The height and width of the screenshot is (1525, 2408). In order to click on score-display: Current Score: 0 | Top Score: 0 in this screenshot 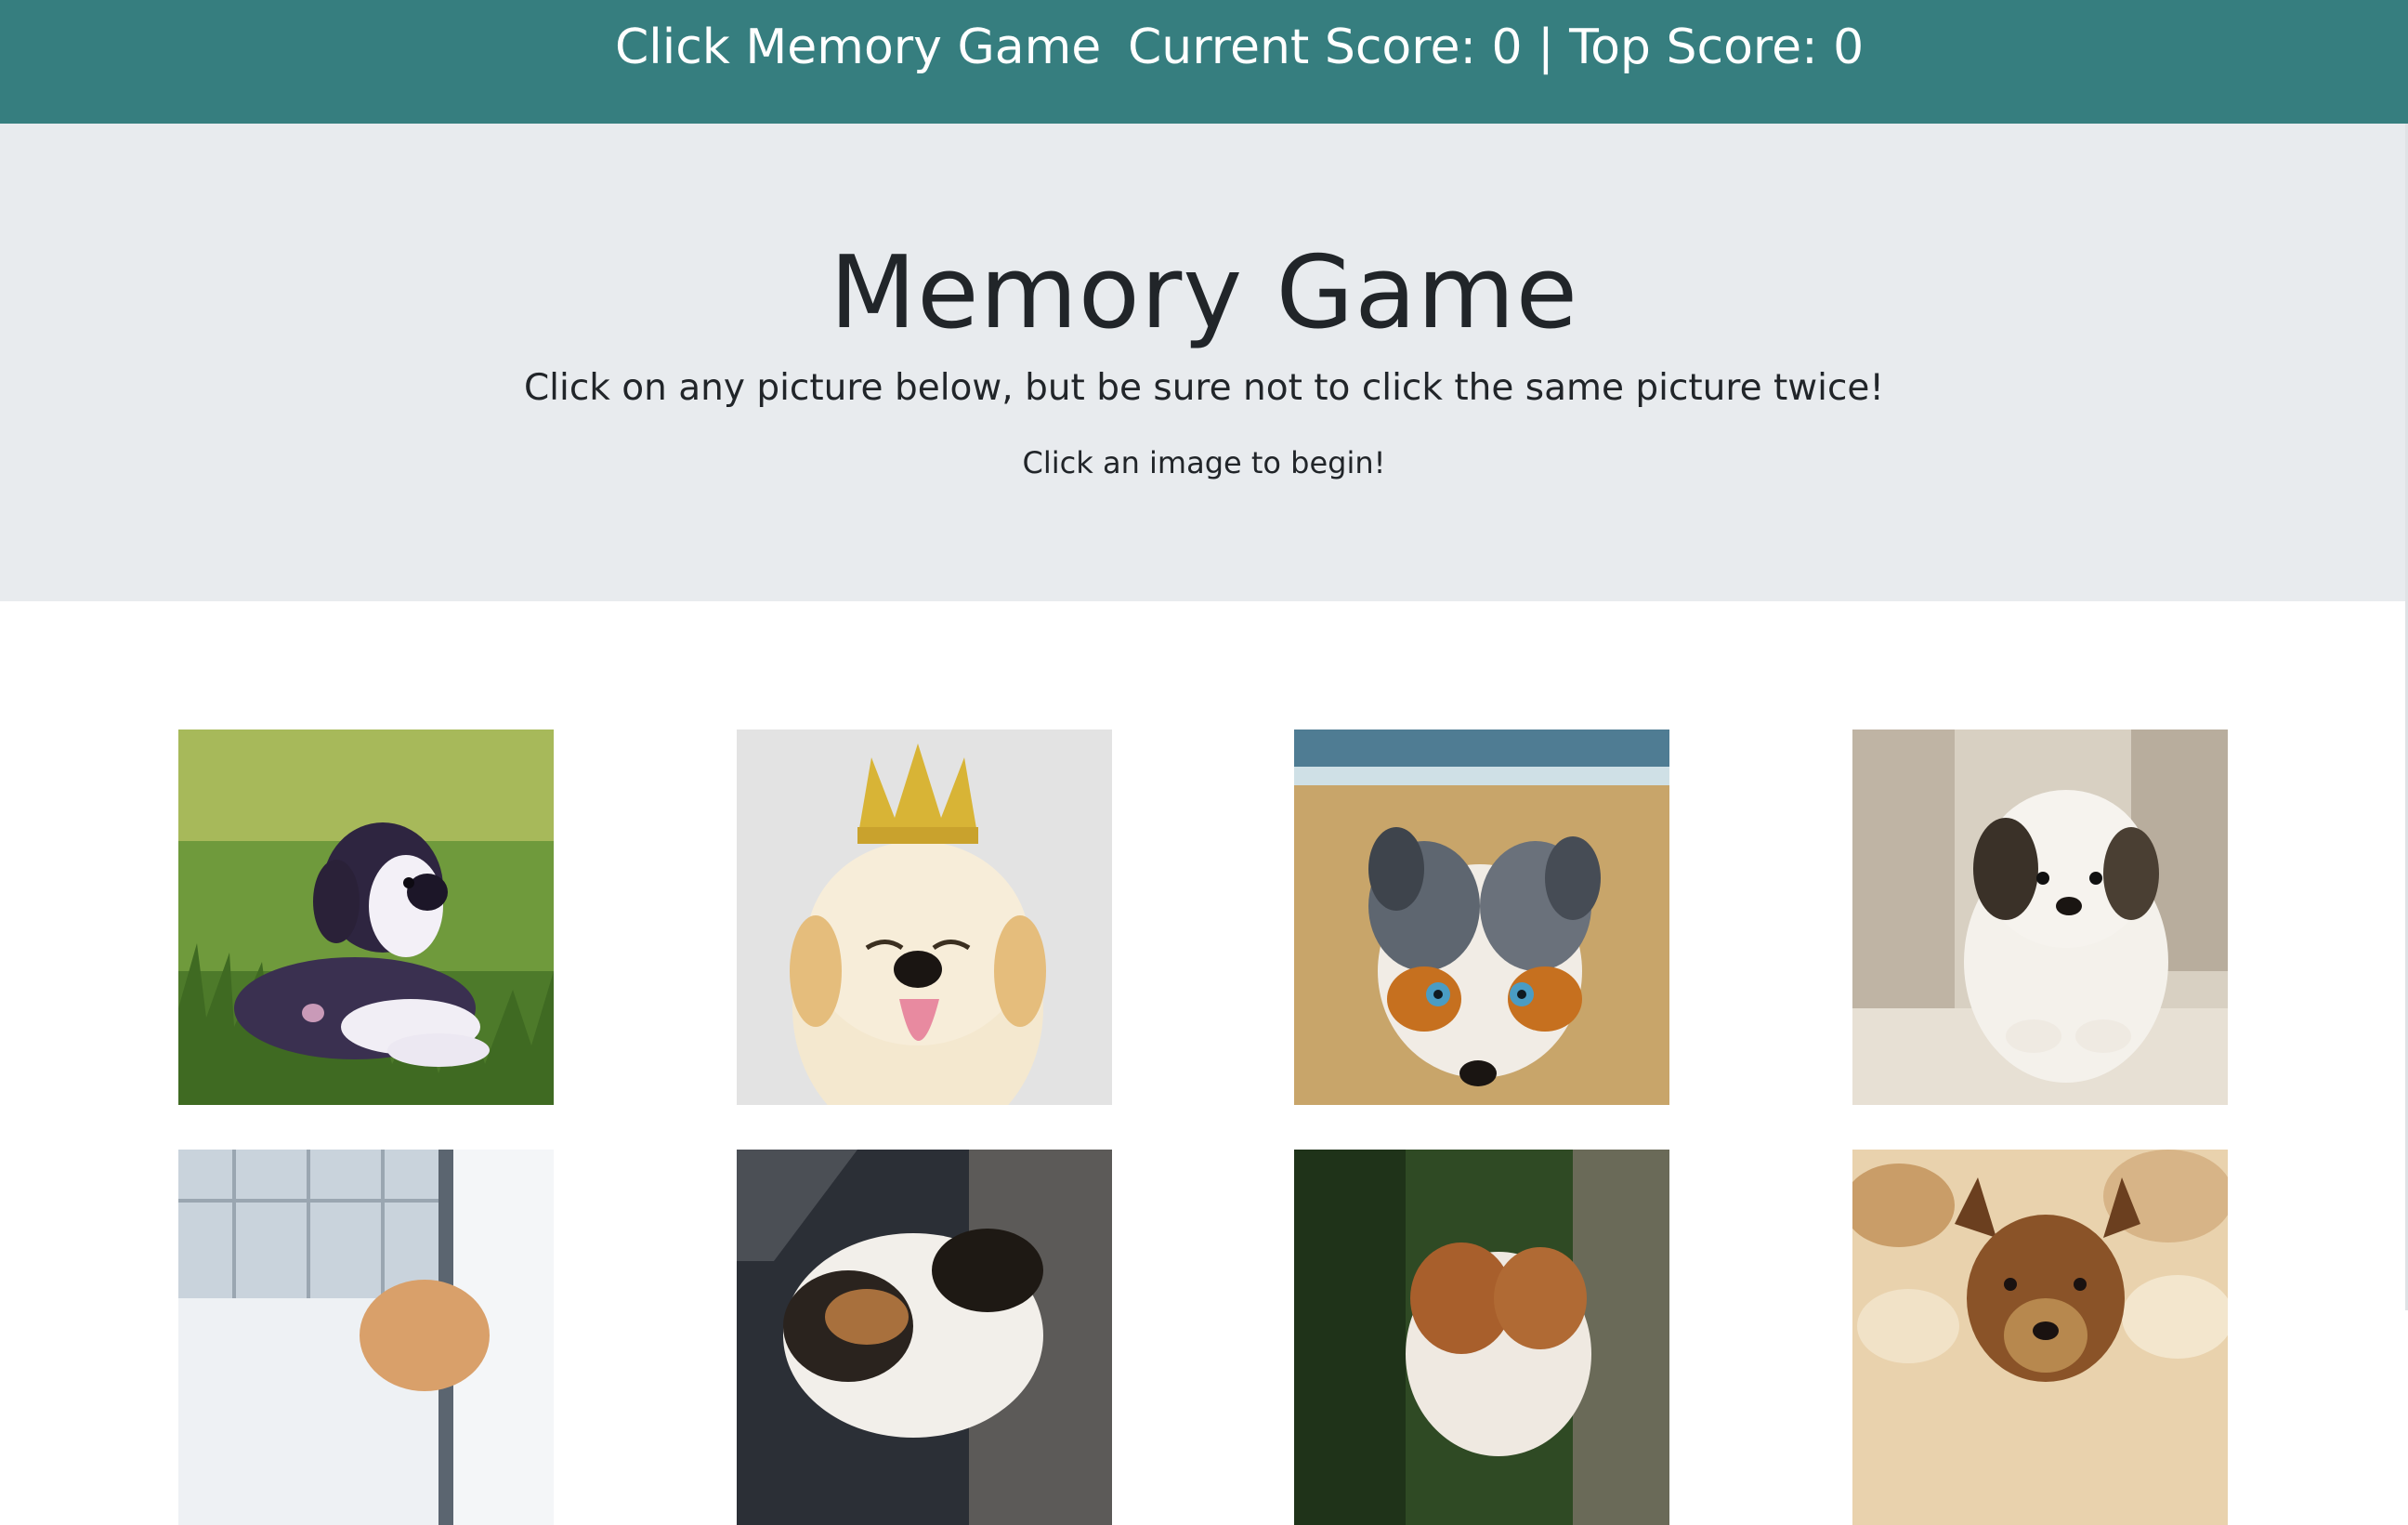, I will do `click(1496, 47)`.